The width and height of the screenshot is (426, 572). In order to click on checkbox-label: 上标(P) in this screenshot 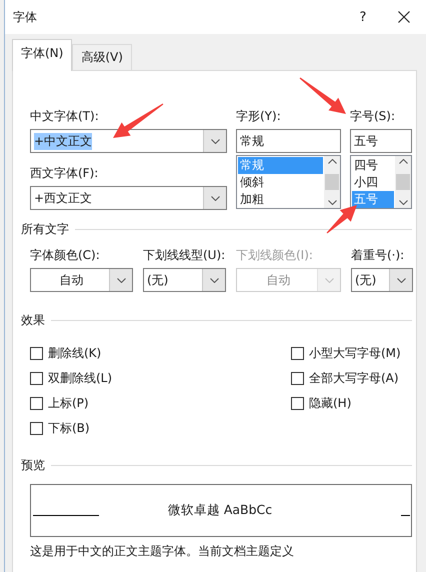, I will do `click(68, 403)`.